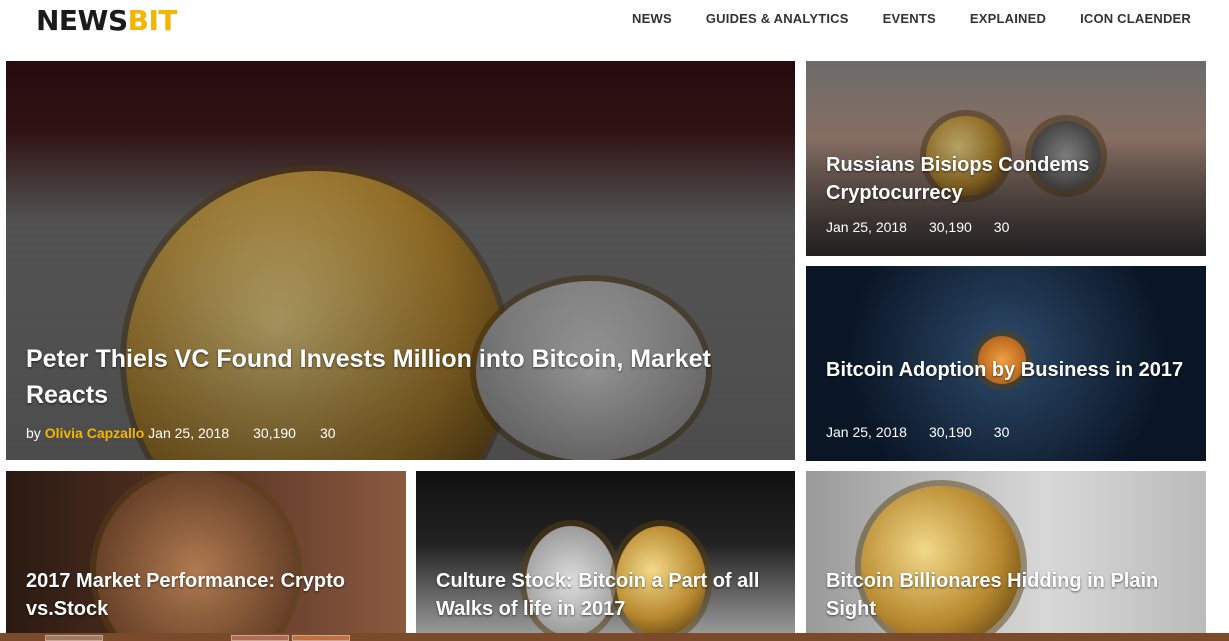 This screenshot has width=1229, height=641. I want to click on nav-explained: EXPLAINED, so click(1008, 18).